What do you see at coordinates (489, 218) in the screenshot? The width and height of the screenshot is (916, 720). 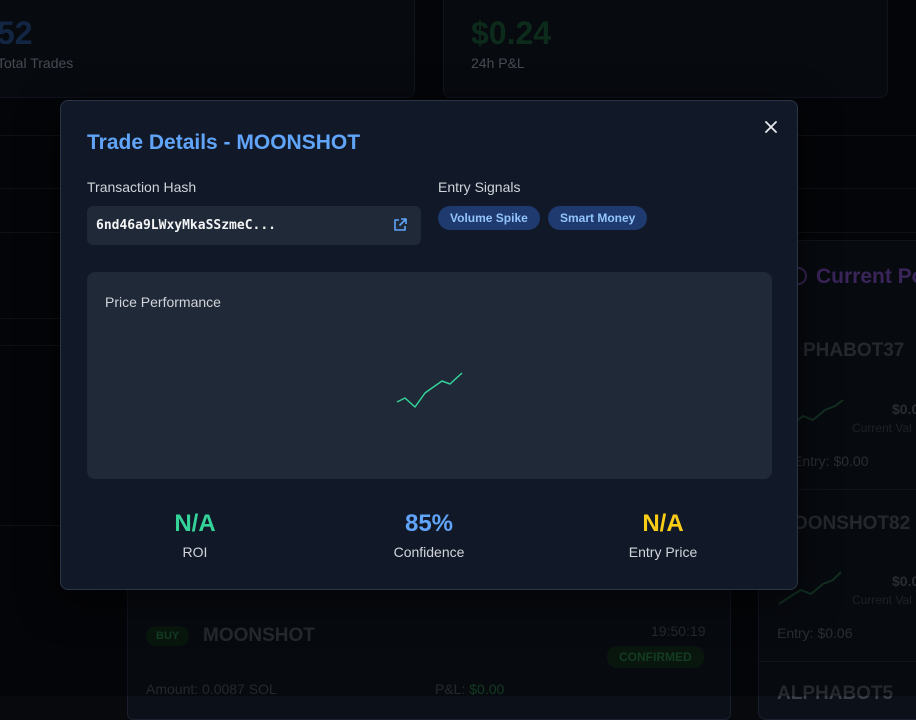 I see `signal-badge-volume-spike: Volume Spike` at bounding box center [489, 218].